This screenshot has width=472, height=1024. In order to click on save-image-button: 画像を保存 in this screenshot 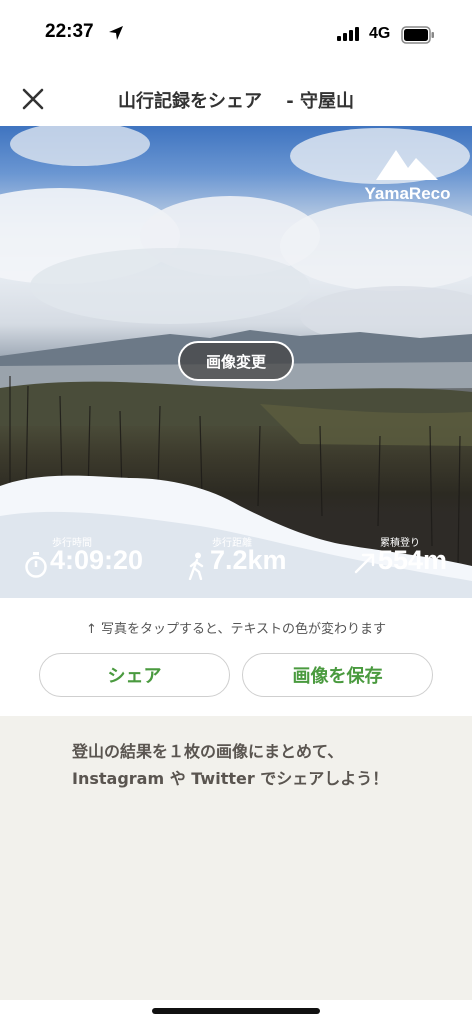, I will do `click(337, 675)`.